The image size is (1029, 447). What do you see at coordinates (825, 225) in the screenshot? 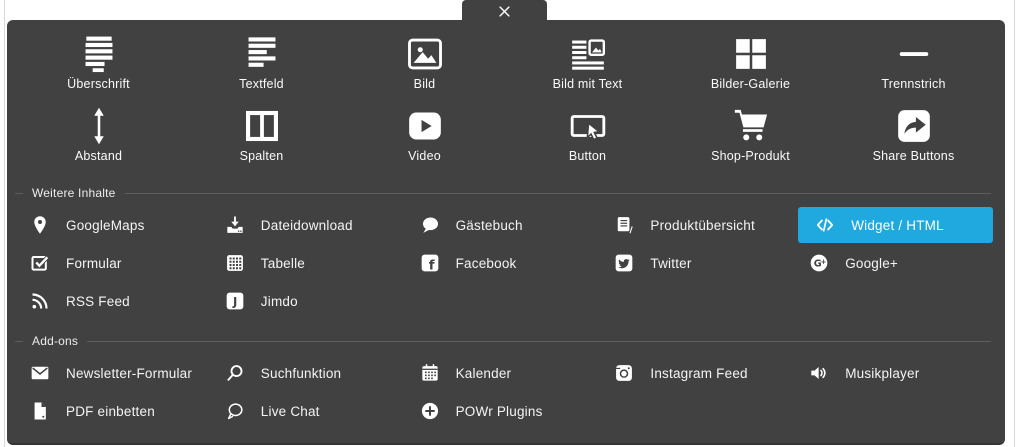
I see `code-icon` at bounding box center [825, 225].